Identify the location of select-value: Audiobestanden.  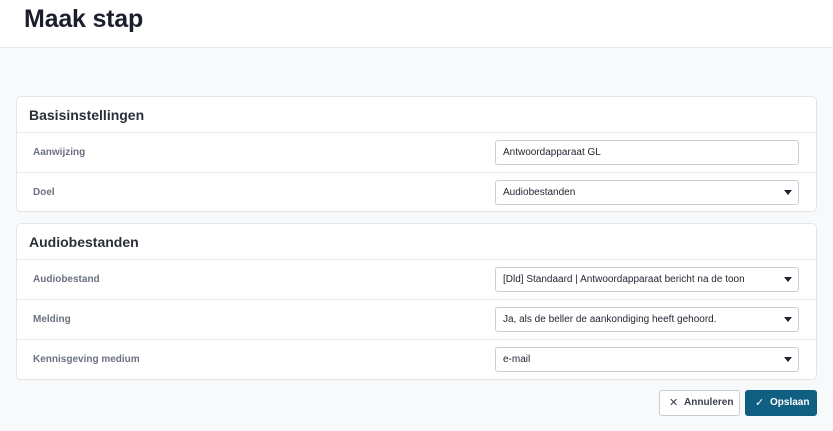
(539, 192).